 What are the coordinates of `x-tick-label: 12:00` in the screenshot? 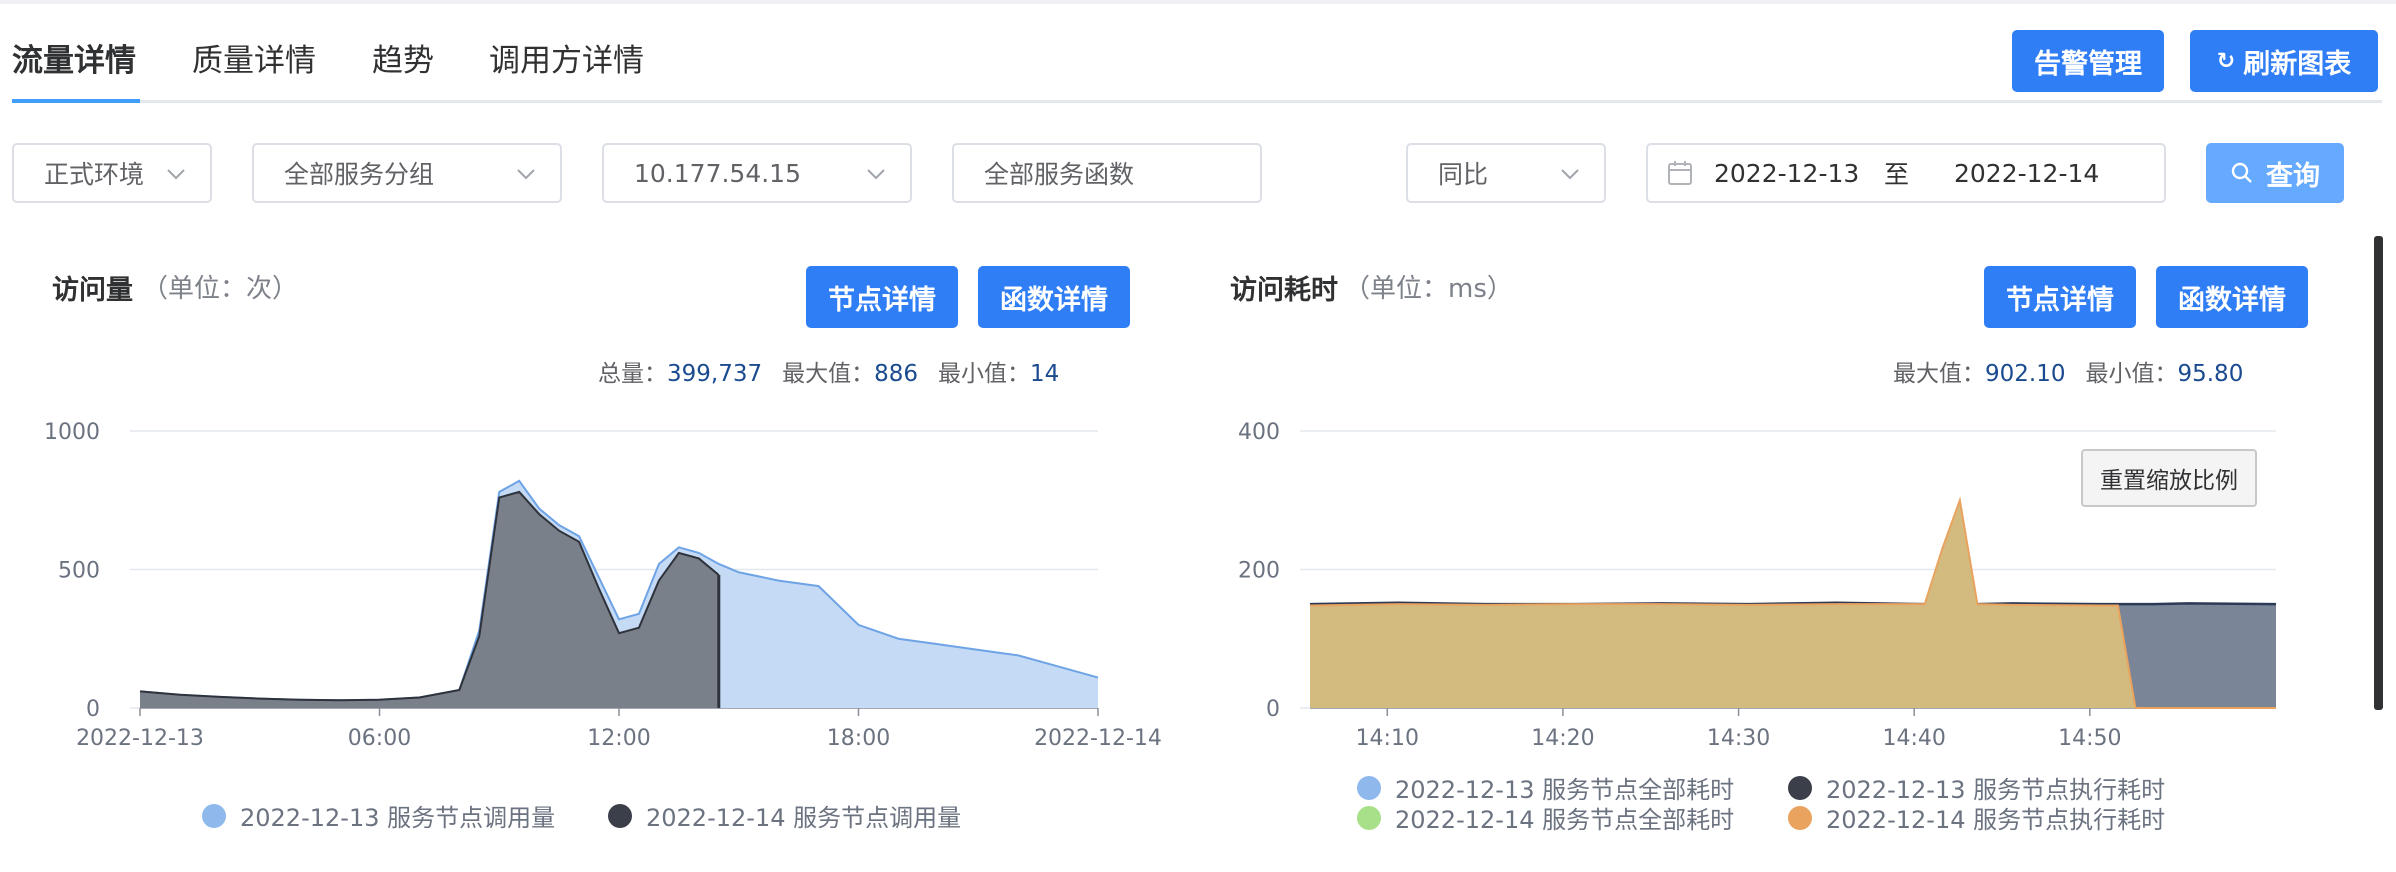 It's located at (618, 738).